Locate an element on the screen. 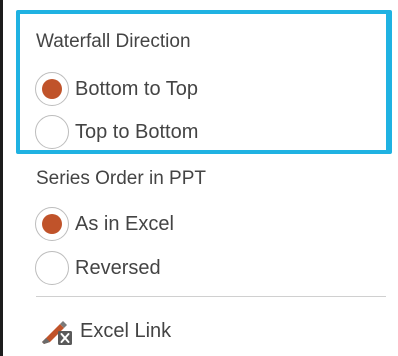 This screenshot has width=398, height=356. radio-bottom-to-top: Bottom to Top is located at coordinates (116, 89).